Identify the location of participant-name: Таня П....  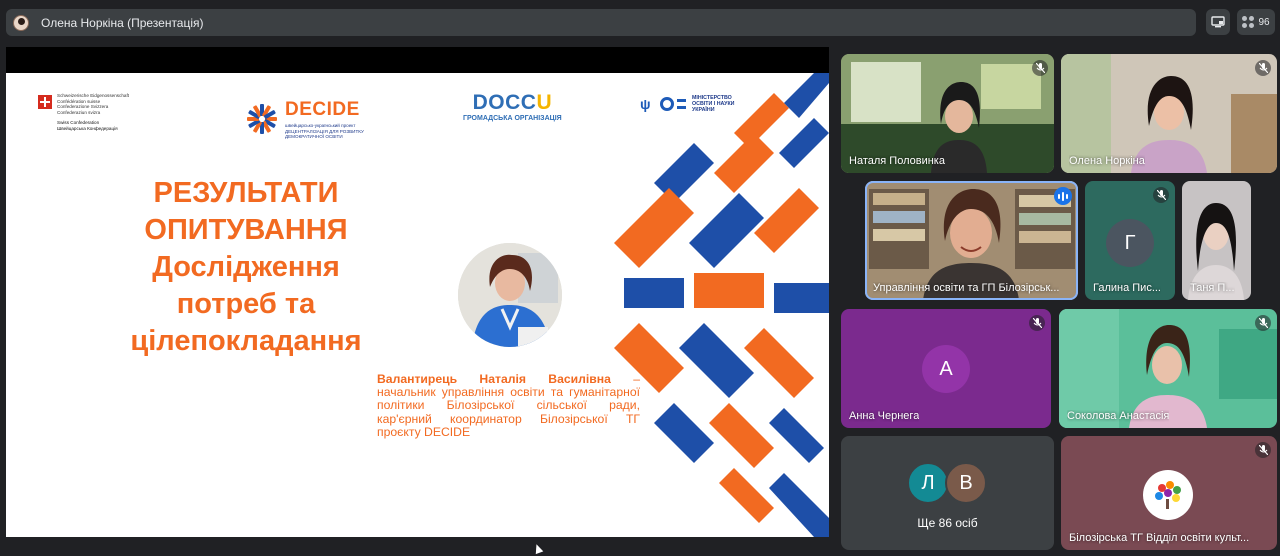
(1212, 288).